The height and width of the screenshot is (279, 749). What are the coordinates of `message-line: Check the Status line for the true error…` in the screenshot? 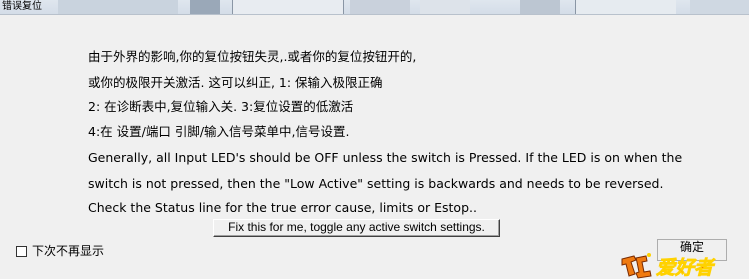 It's located at (282, 207).